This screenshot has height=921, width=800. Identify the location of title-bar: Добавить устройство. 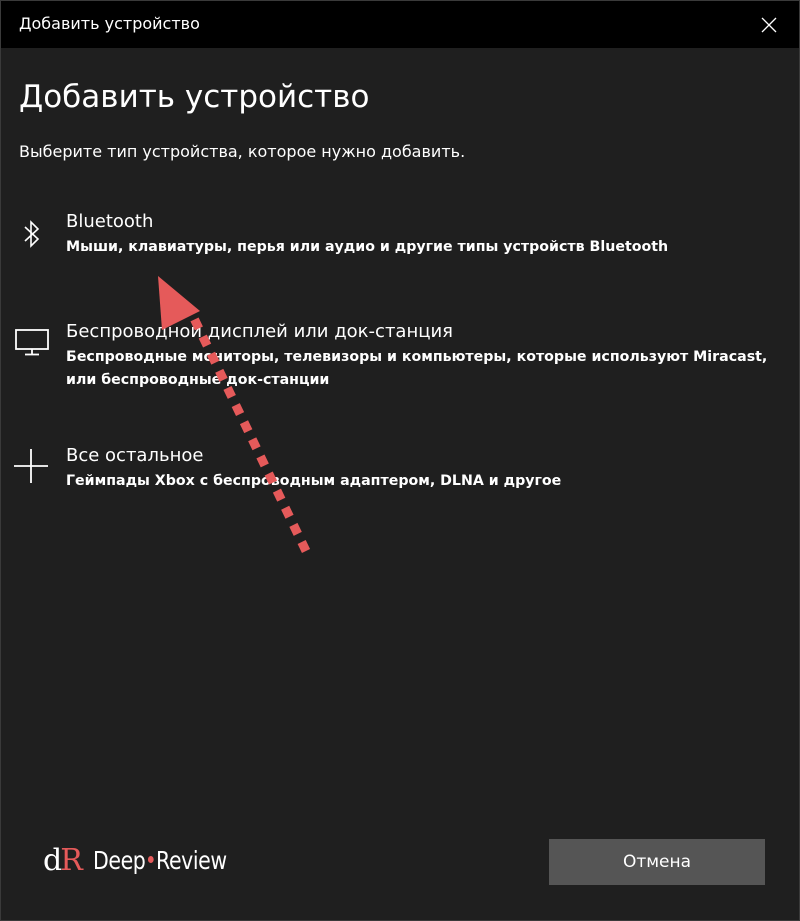
(400, 24).